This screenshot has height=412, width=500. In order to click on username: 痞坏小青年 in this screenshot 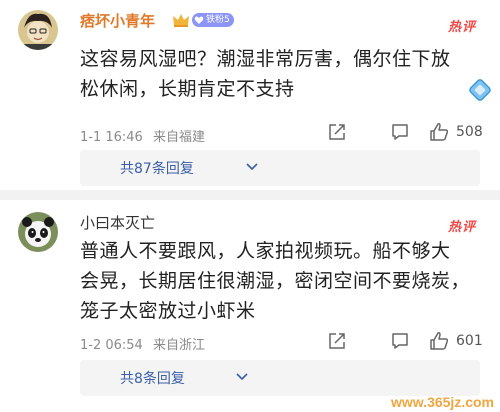, I will do `click(117, 20)`.